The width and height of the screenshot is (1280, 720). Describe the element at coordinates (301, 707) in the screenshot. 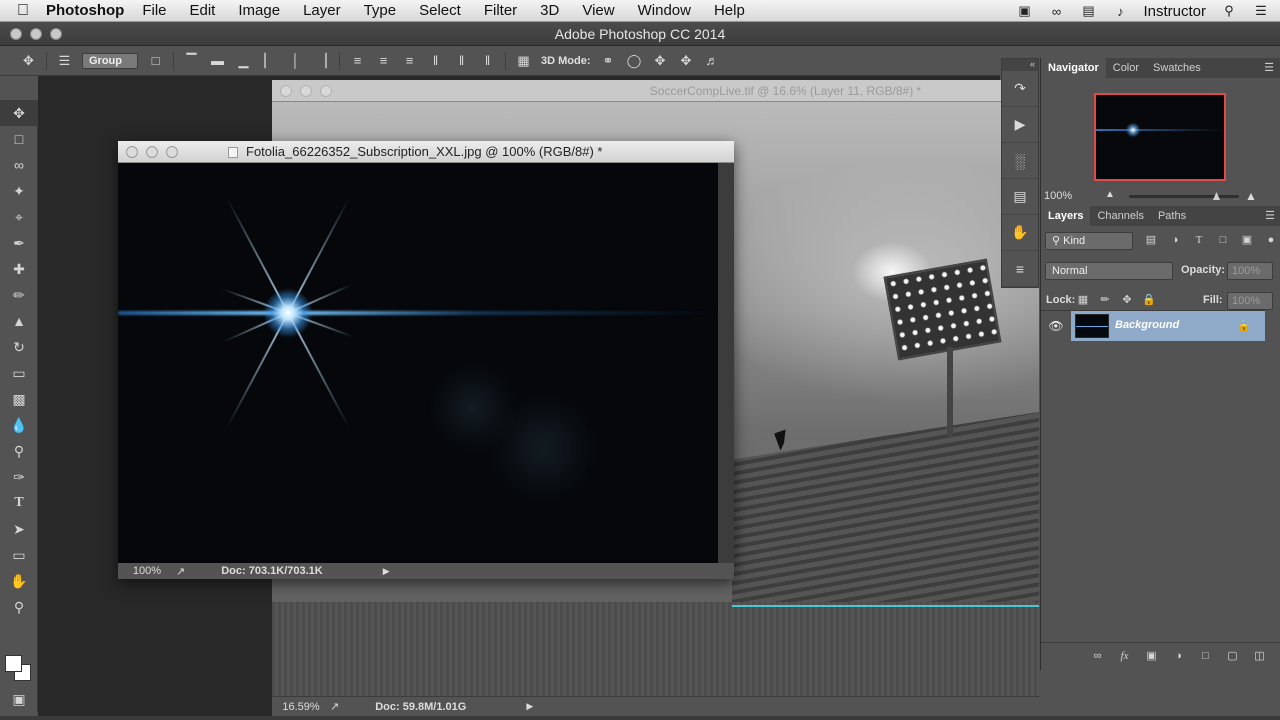

I see `main-zoom-value: 16.59%` at that location.